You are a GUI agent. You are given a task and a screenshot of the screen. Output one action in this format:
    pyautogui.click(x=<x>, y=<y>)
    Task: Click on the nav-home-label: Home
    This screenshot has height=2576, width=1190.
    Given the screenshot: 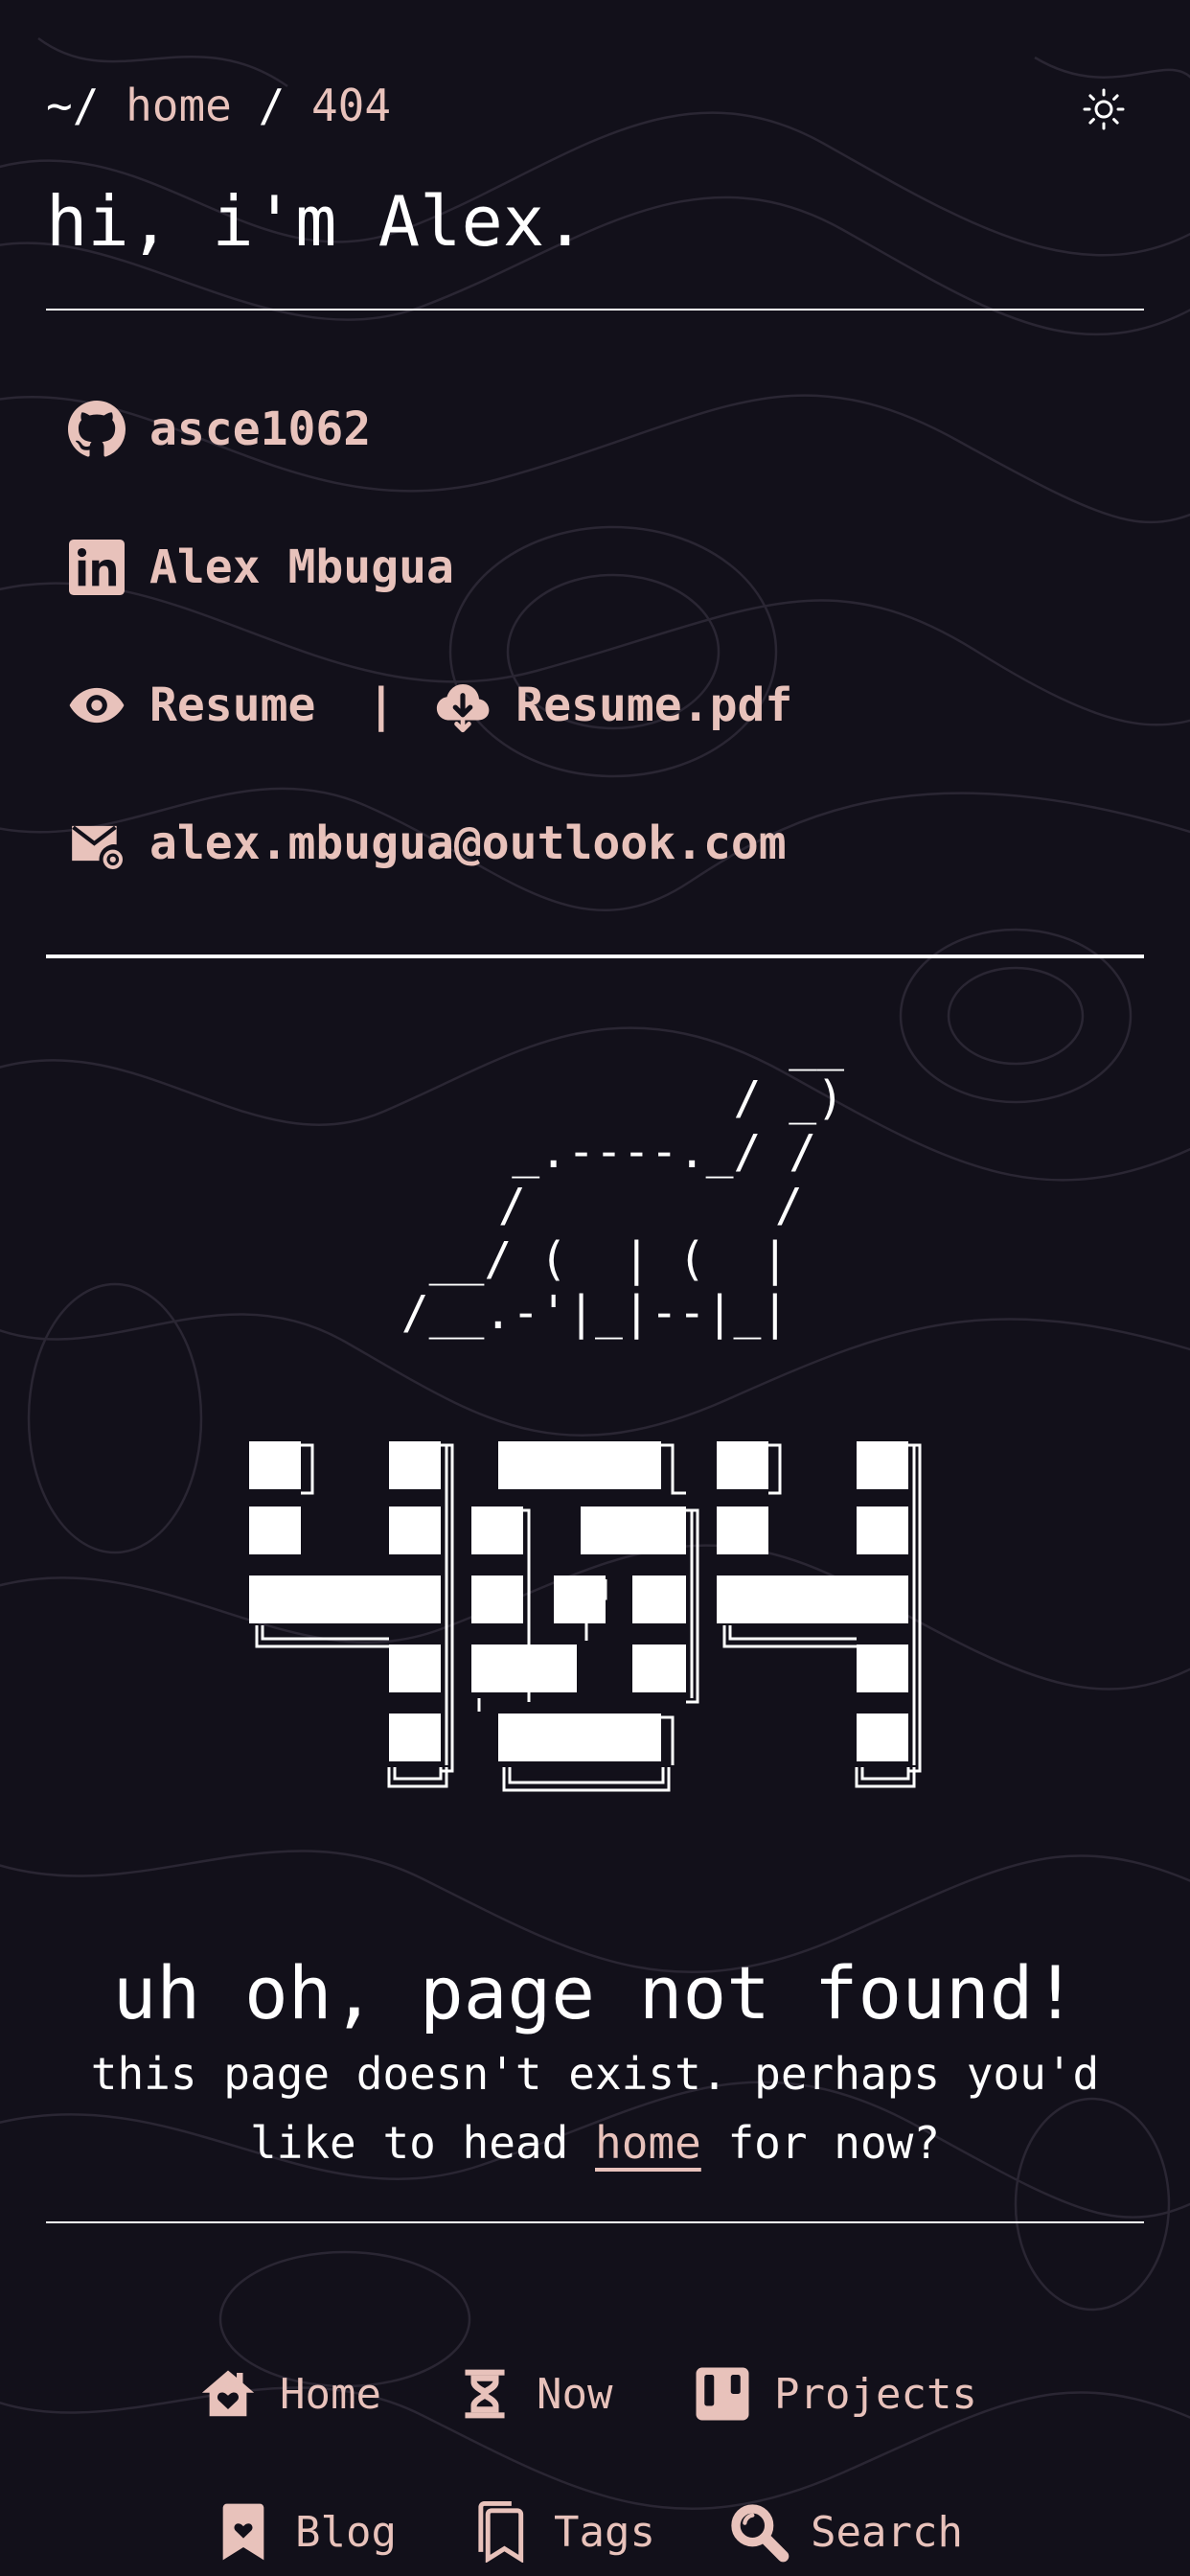 What is the action you would take?
    pyautogui.click(x=331, y=2394)
    